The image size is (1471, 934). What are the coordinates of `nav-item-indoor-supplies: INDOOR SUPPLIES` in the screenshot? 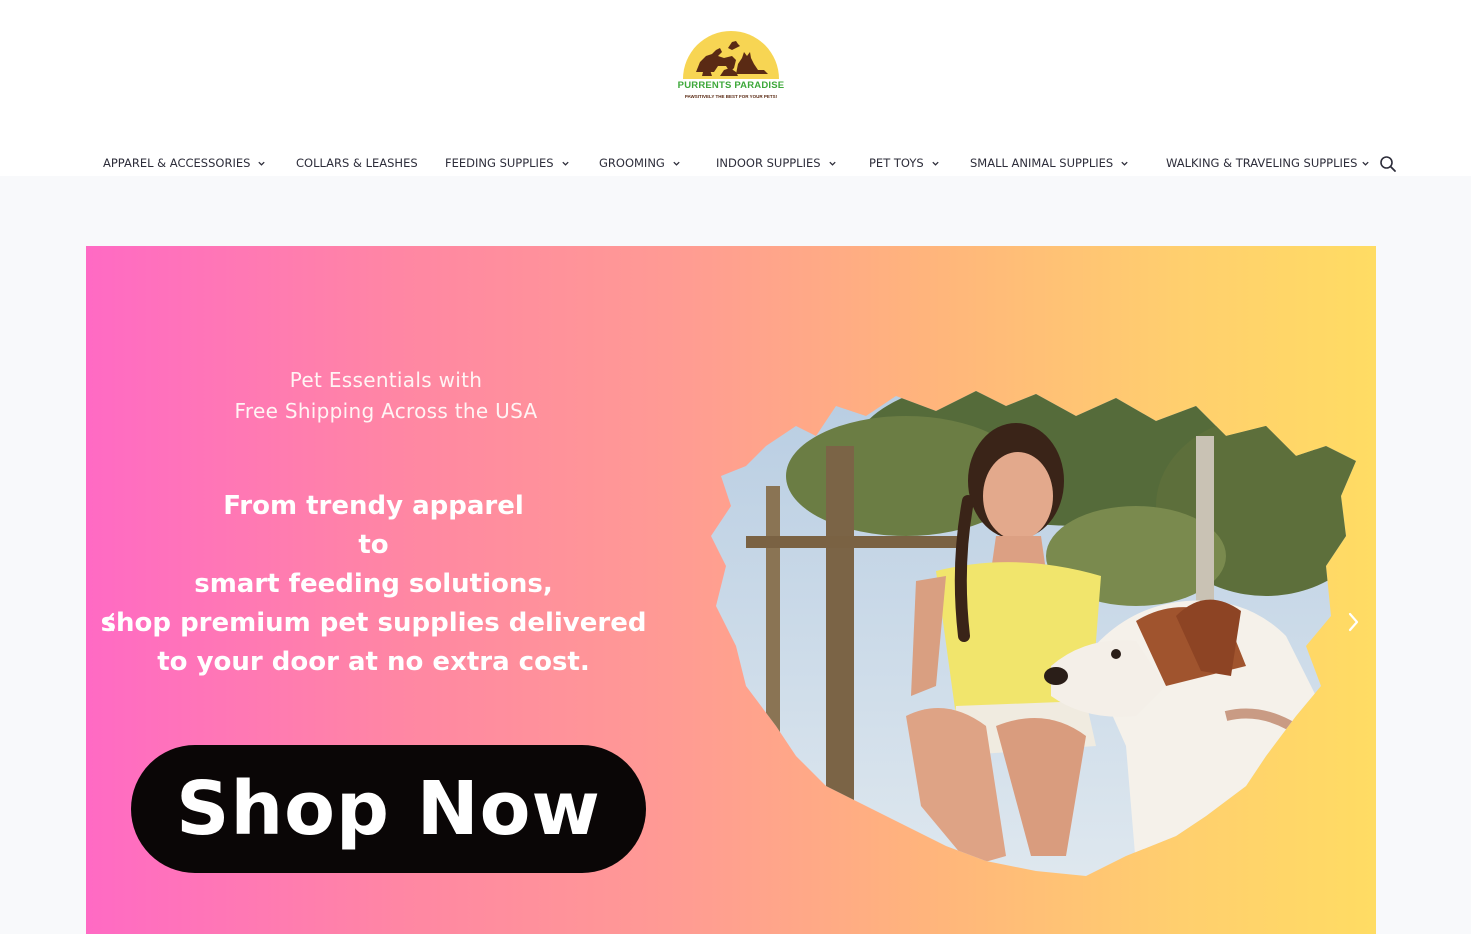 It's located at (776, 163).